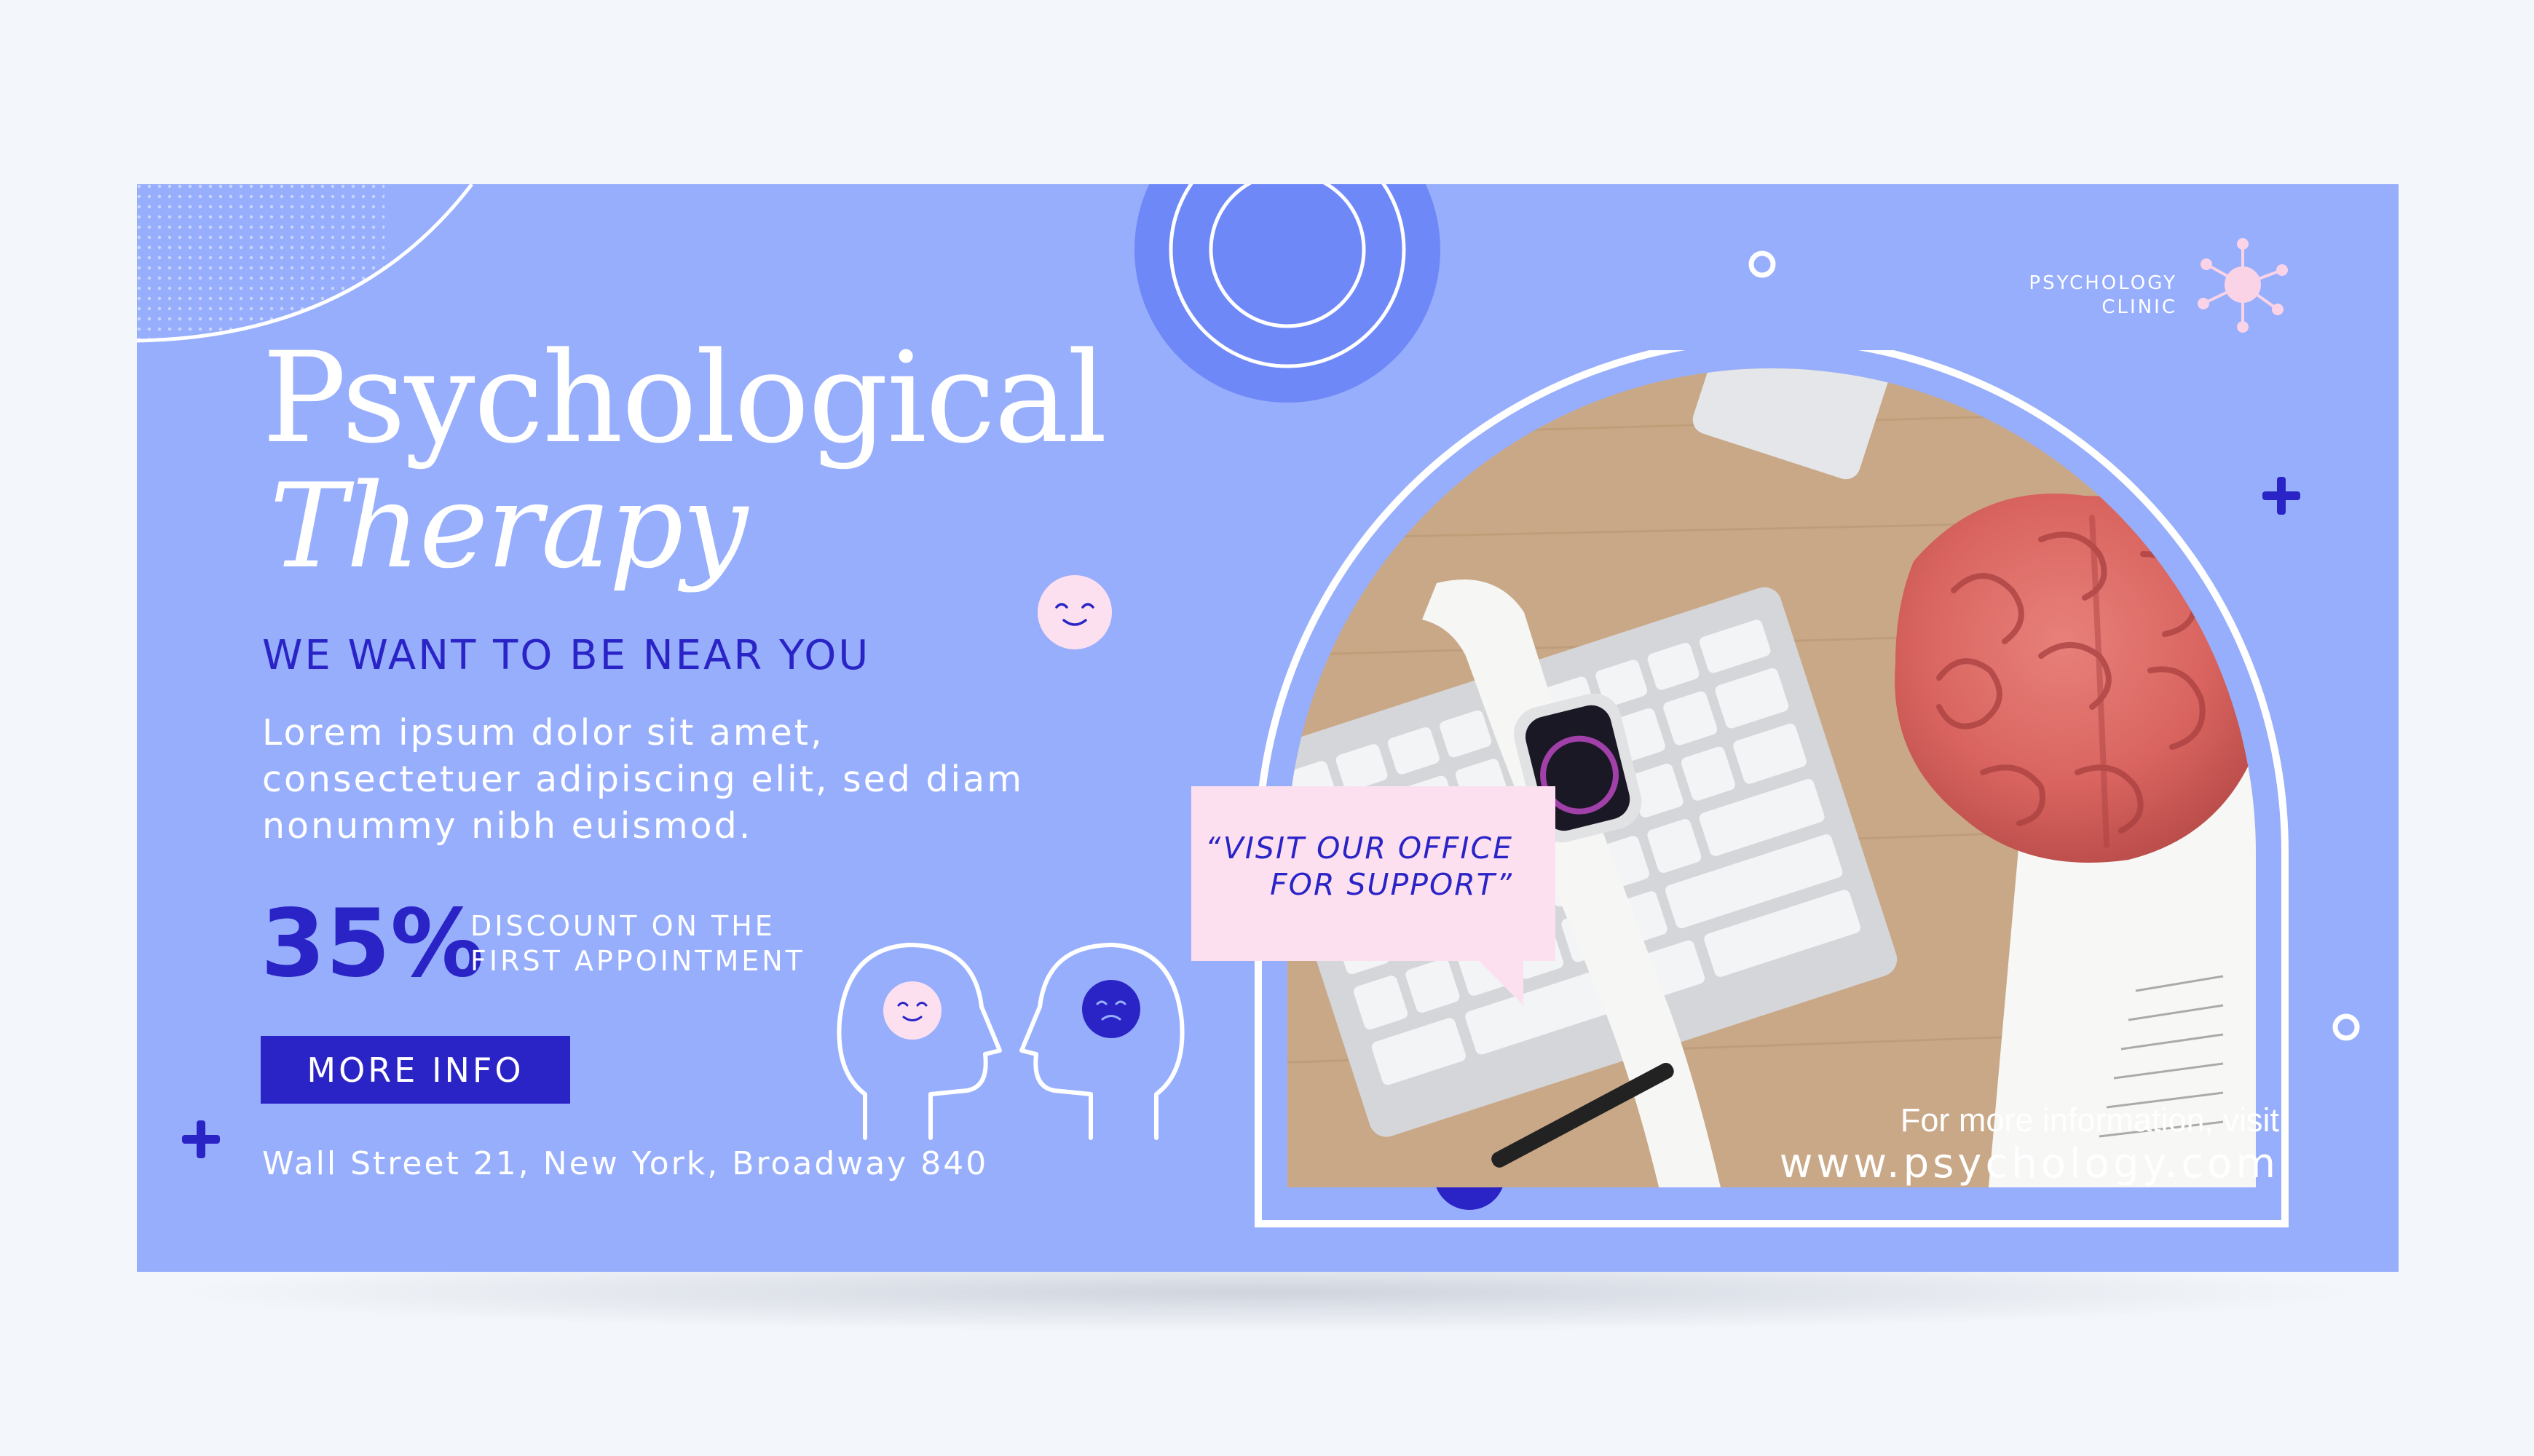  I want to click on quote-bubble: “VISIT OUR OFFICE FOR SUPPORT”, so click(1373, 873).